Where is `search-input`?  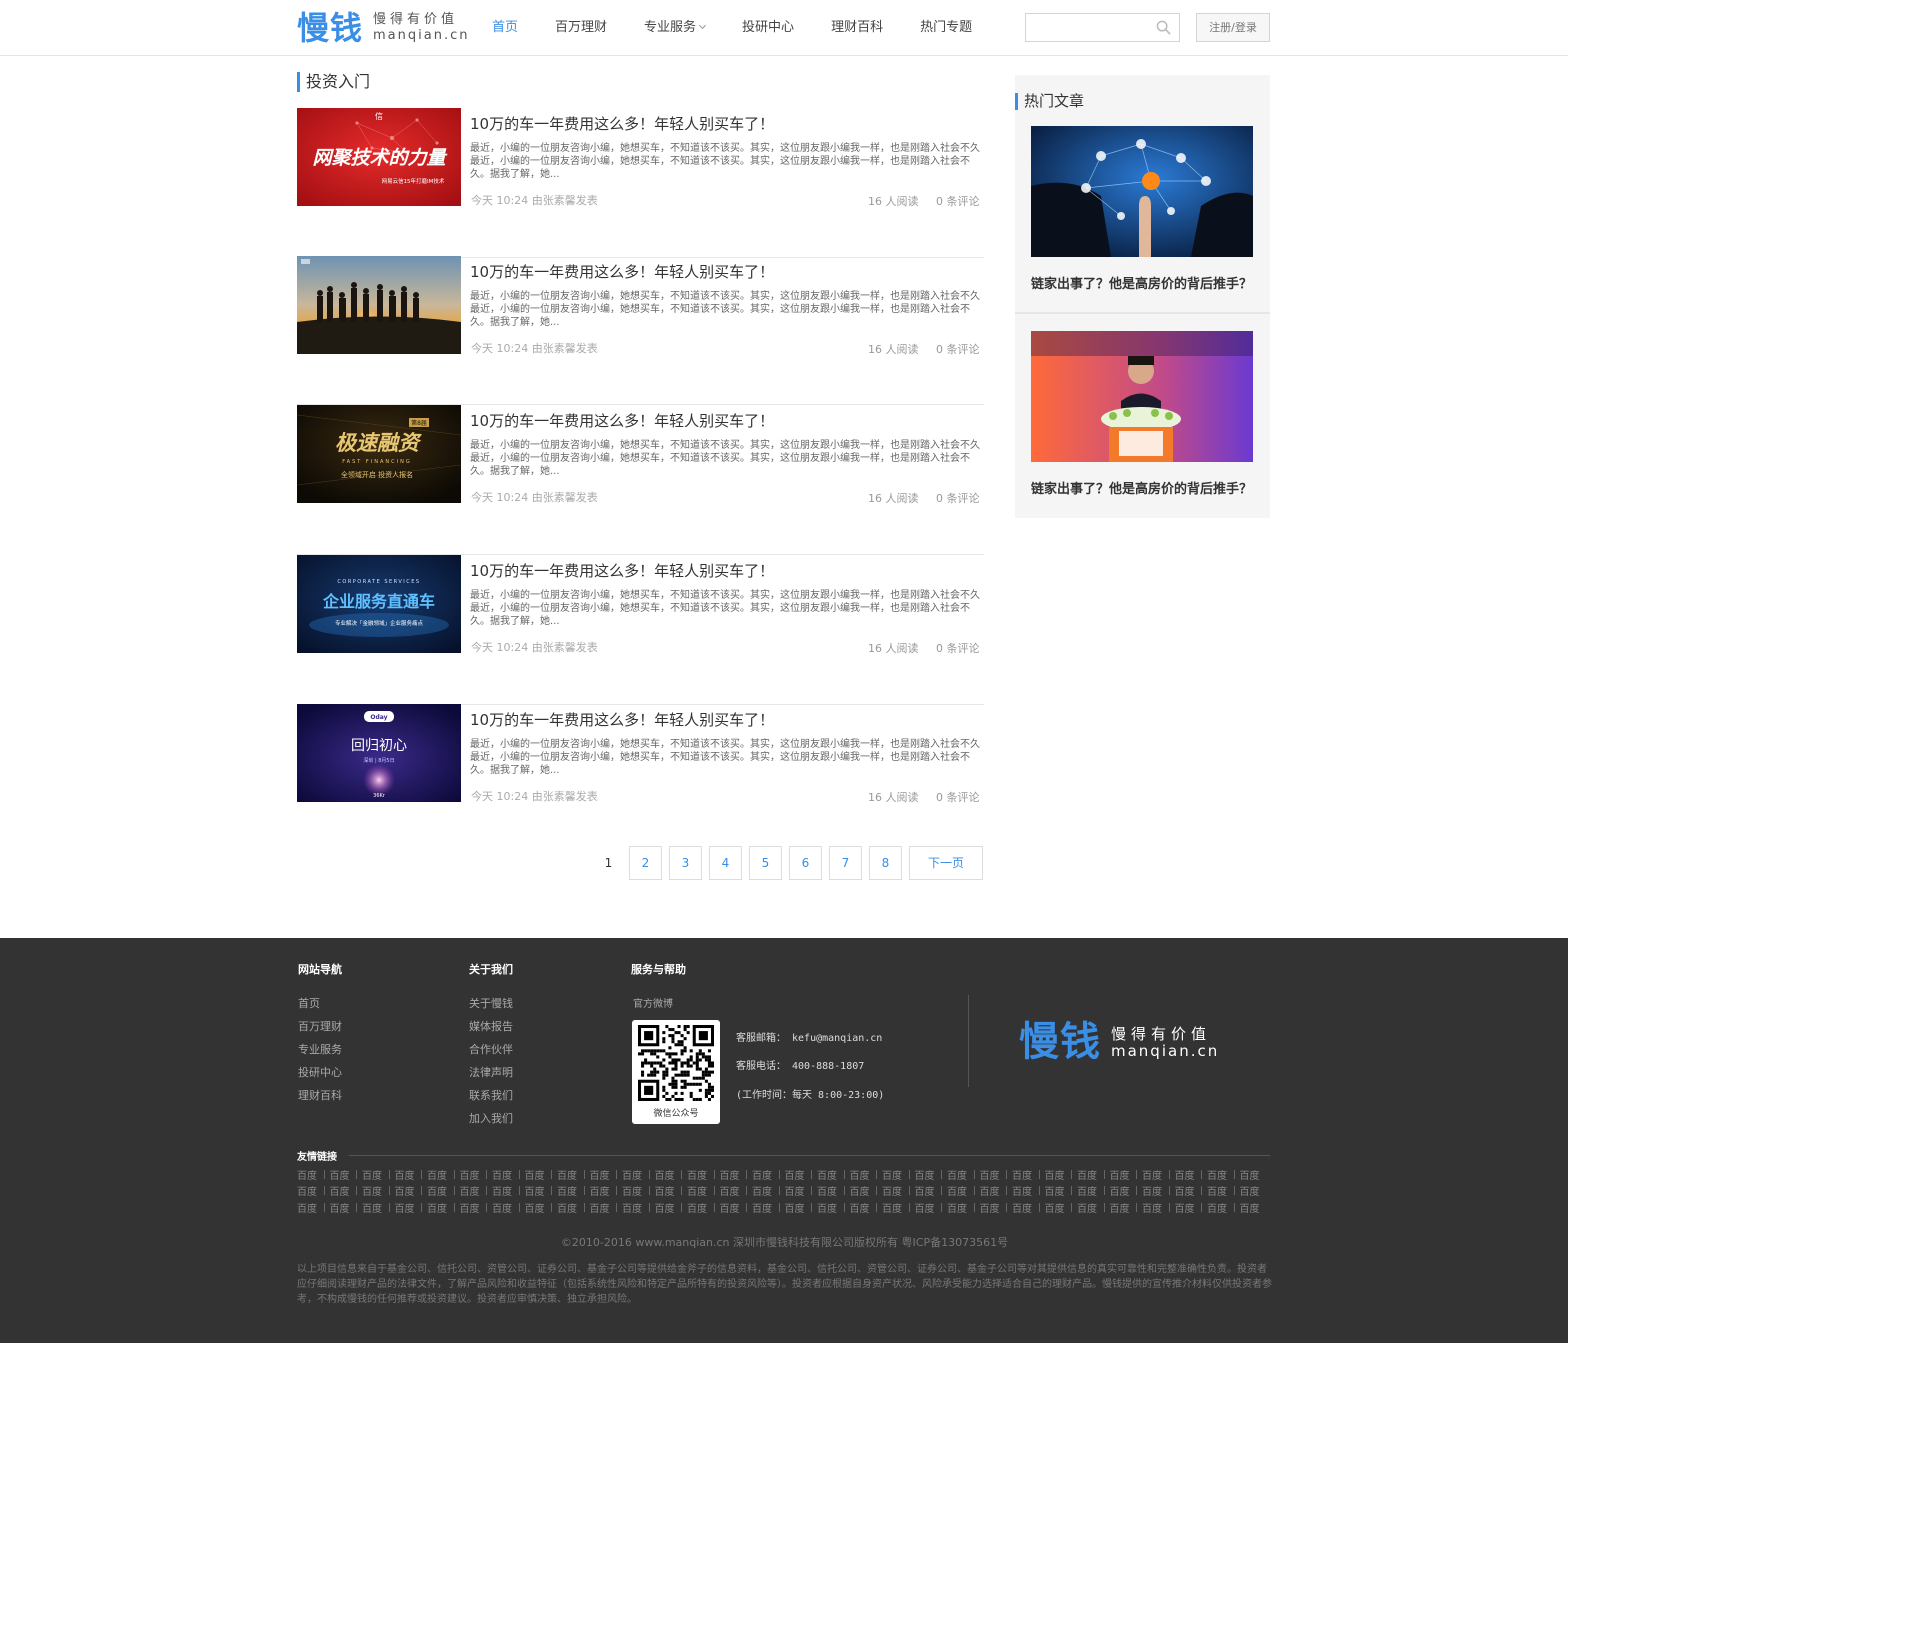
search-input is located at coordinates (1088, 27).